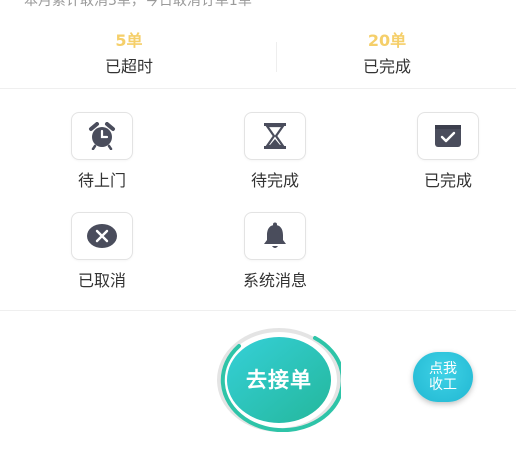 This screenshot has width=516, height=458. I want to click on menu-to-complete: 待完成, so click(275, 152).